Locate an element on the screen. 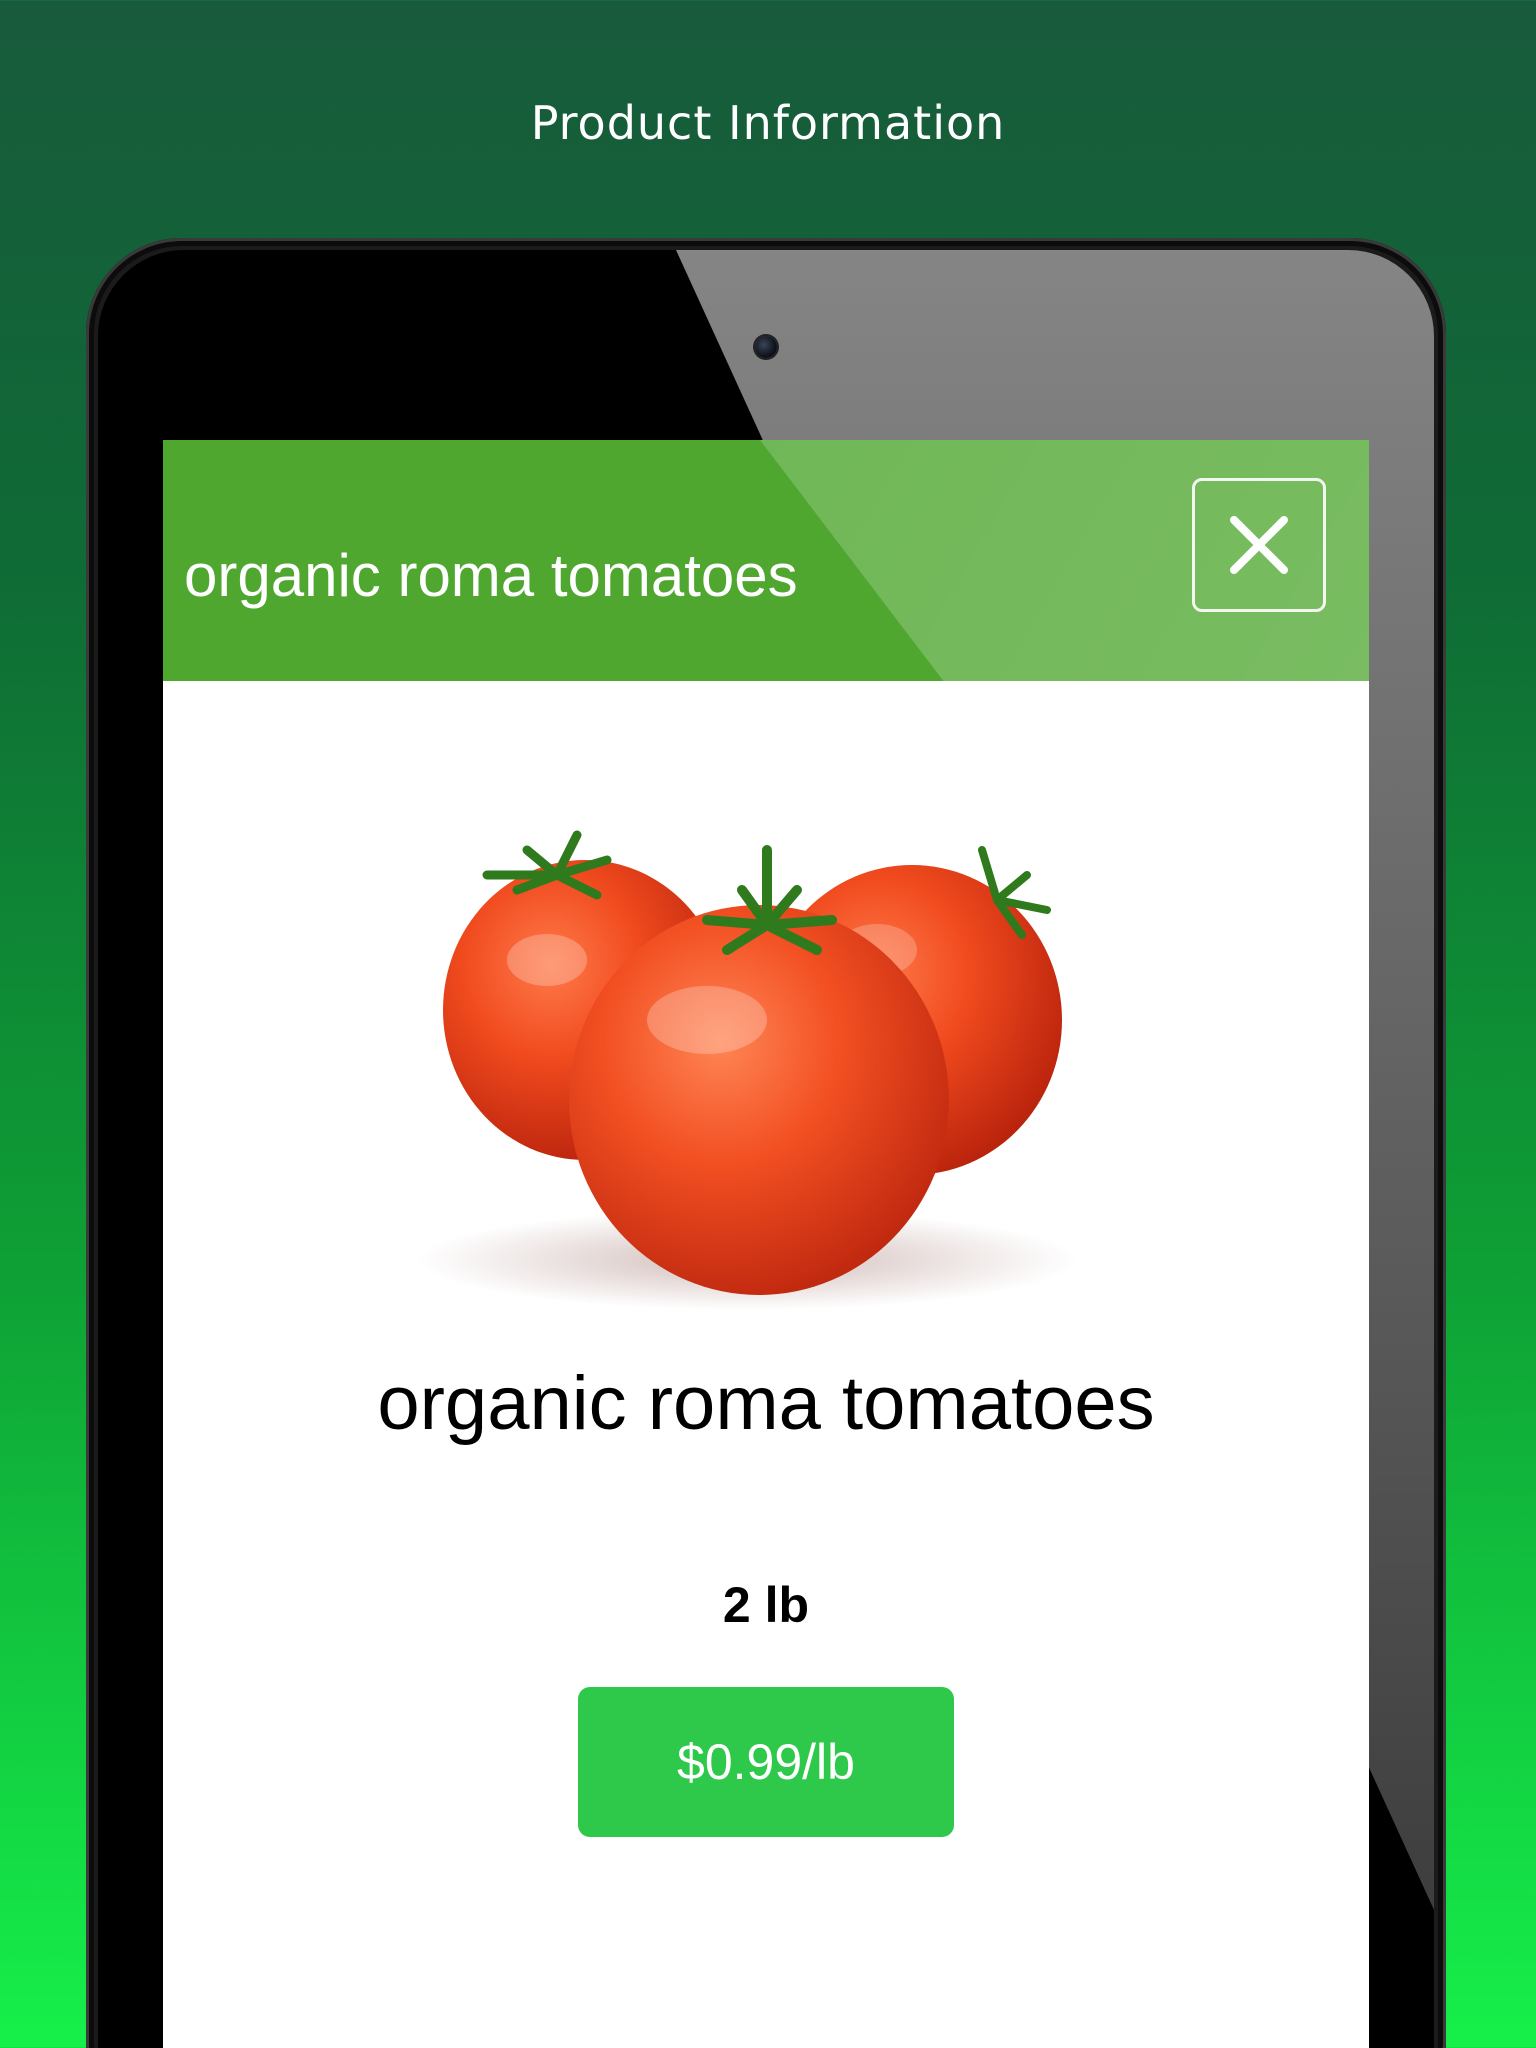 This screenshot has height=2048, width=1536. close-icon is located at coordinates (1259, 545).